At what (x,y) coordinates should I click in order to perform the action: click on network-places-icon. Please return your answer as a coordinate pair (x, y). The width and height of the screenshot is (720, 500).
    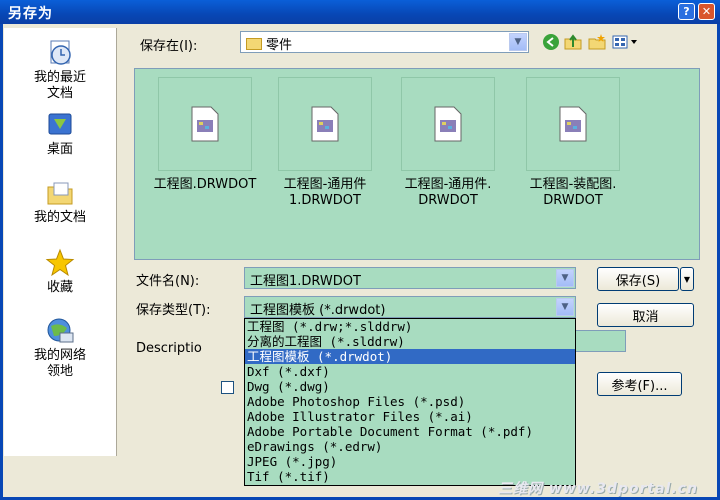
    Looking at the image, I should click on (60, 330).